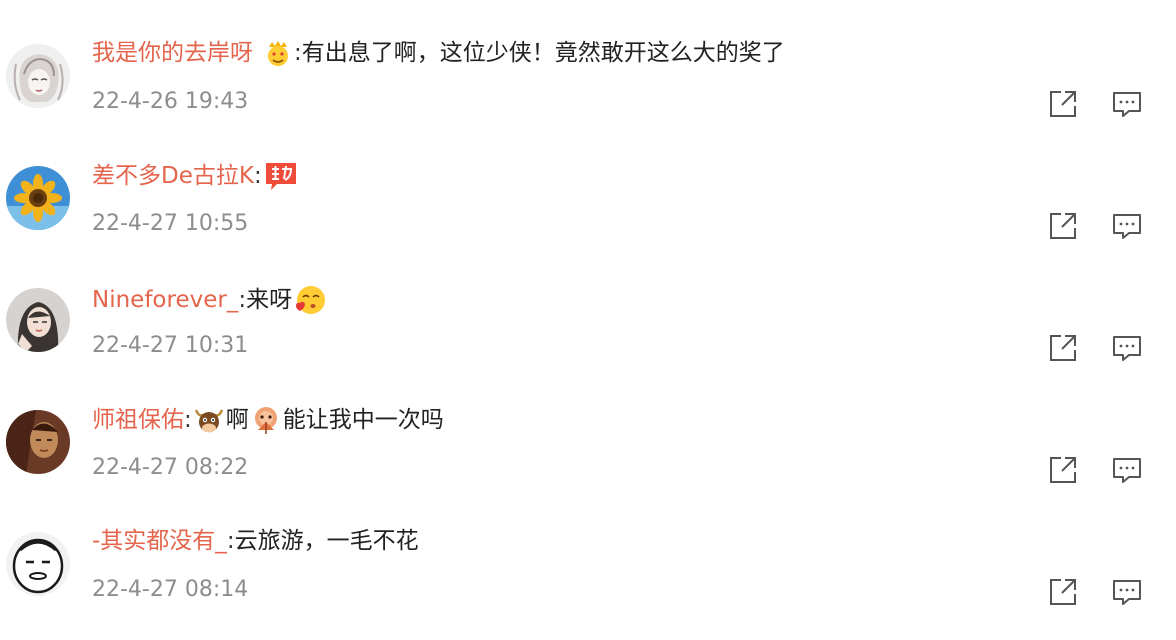  I want to click on comment-line: -其实都没有_ : 云旅游，一毛不花, so click(255, 541).